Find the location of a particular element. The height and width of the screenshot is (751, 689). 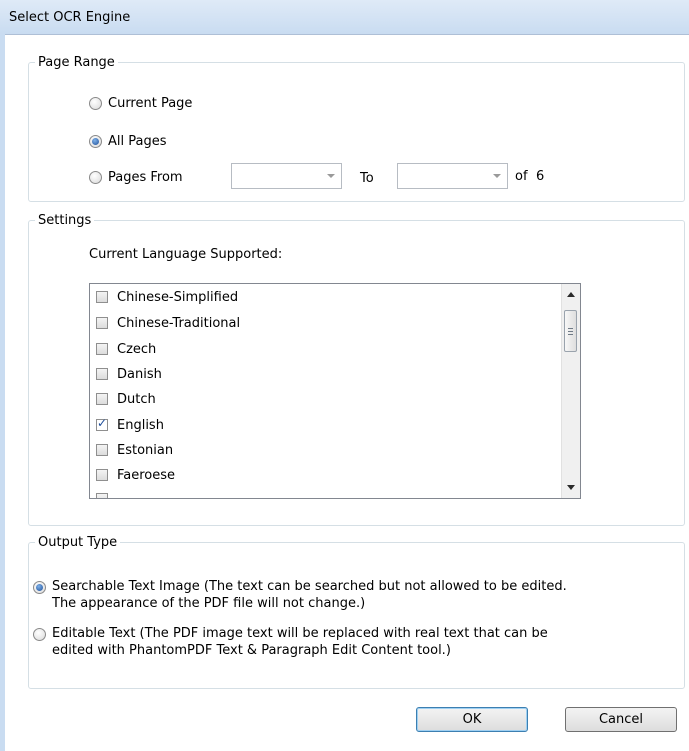

list-item: Danish is located at coordinates (129, 374).